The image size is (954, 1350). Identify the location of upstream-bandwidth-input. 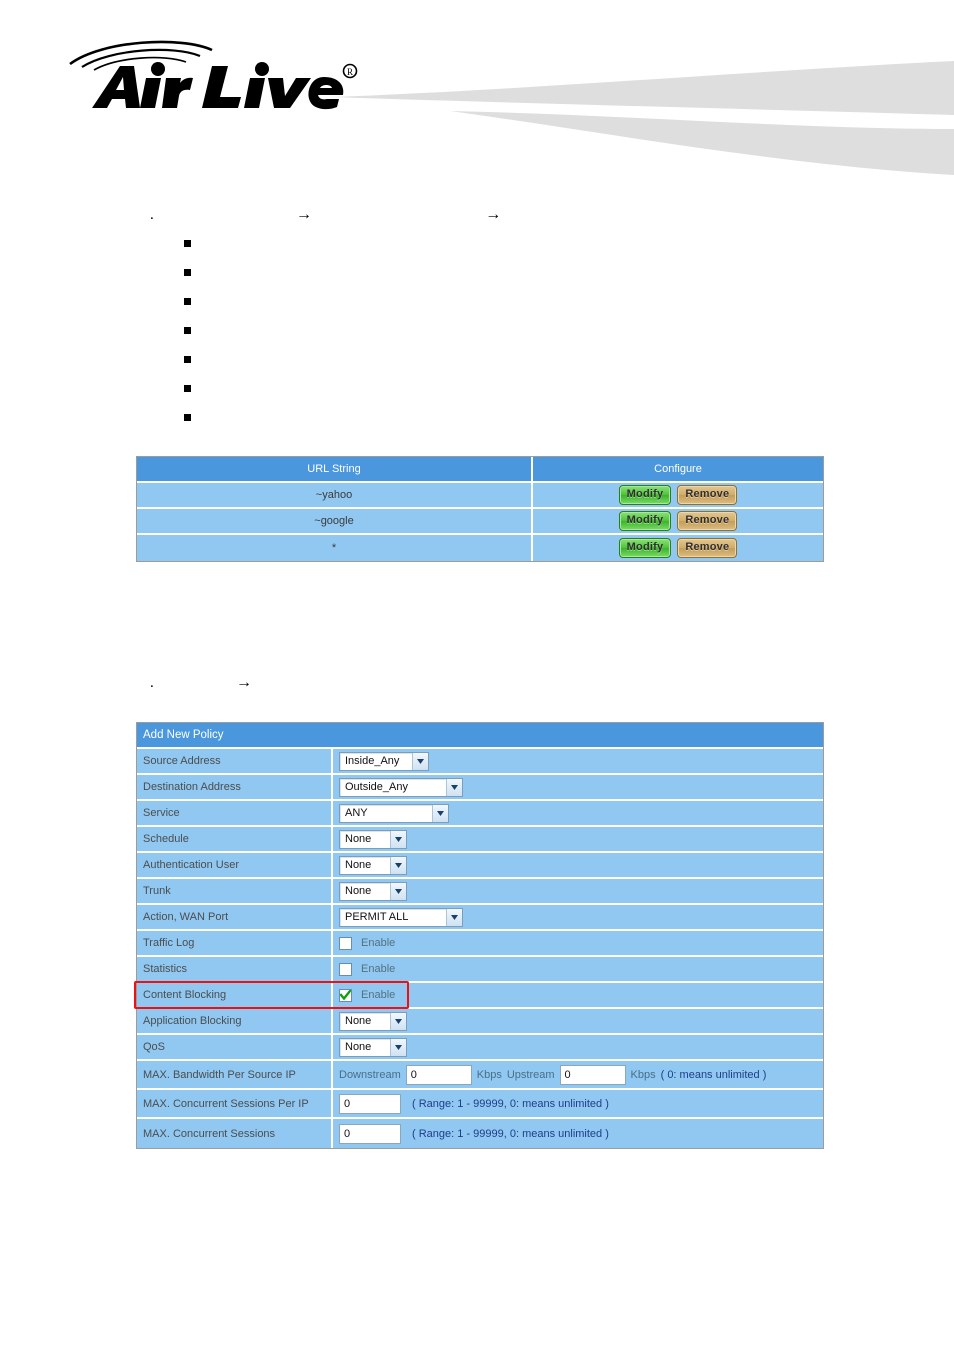
(592, 1074).